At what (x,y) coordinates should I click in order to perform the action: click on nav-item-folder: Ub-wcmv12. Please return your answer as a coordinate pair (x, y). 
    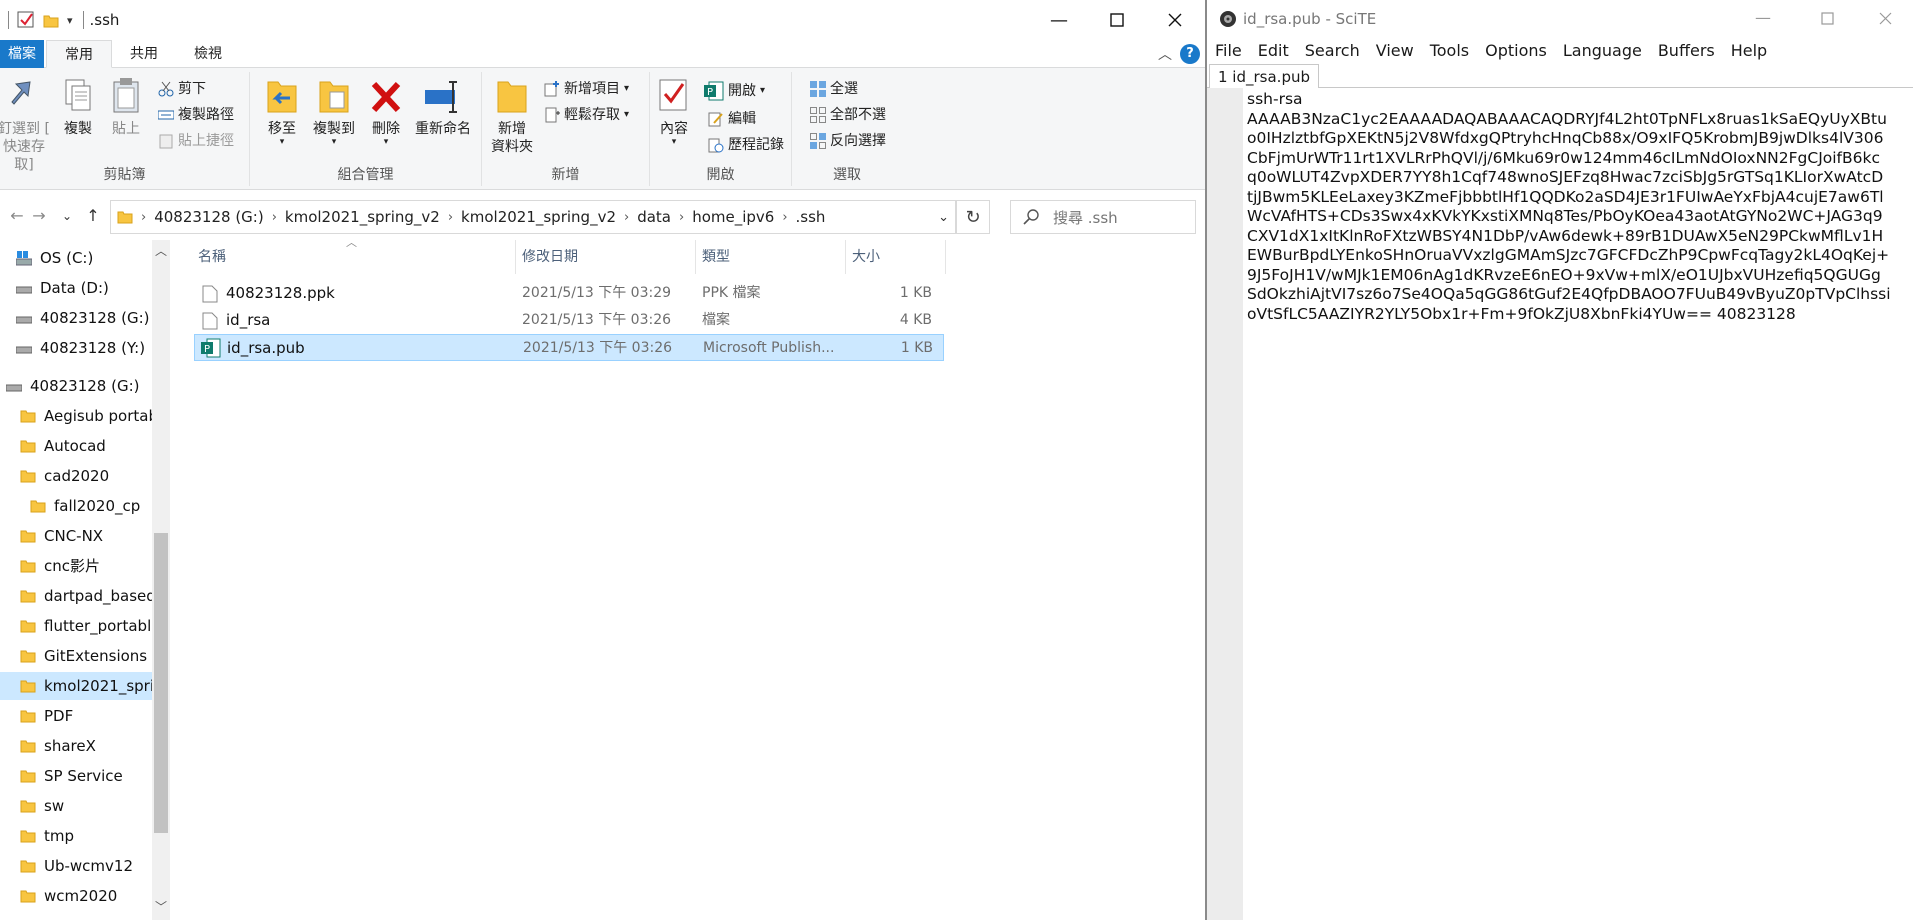
    Looking at the image, I should click on (76, 866).